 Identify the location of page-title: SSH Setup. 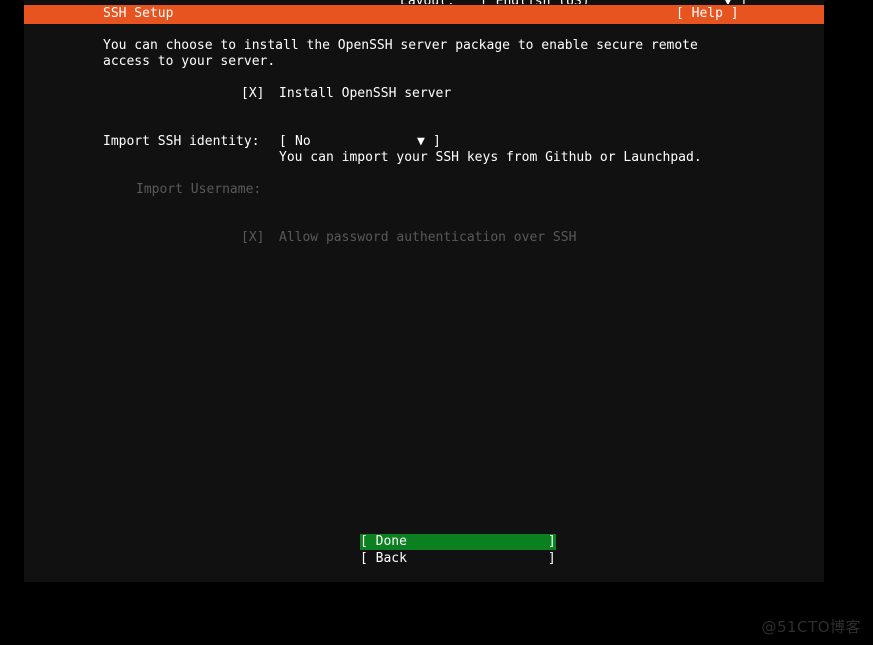
(138, 13).